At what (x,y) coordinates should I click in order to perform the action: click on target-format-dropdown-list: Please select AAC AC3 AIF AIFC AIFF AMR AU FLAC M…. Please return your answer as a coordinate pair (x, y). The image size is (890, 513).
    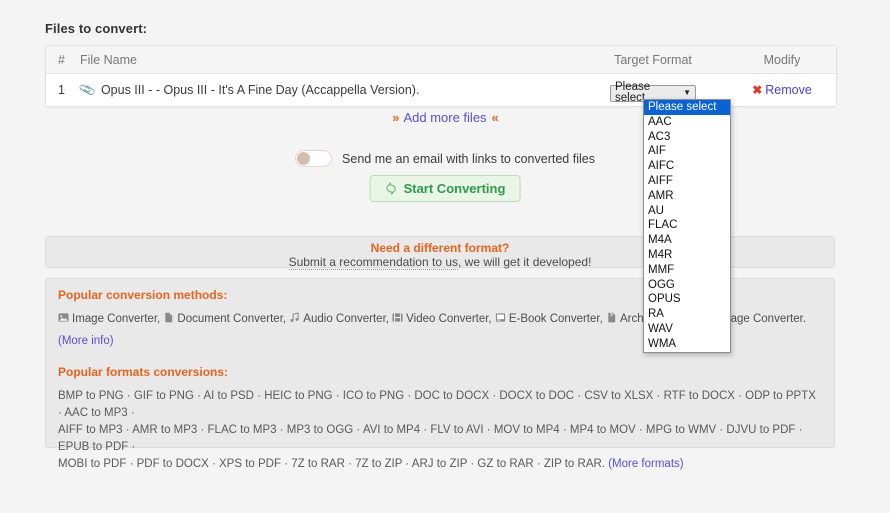
    Looking at the image, I should click on (687, 226).